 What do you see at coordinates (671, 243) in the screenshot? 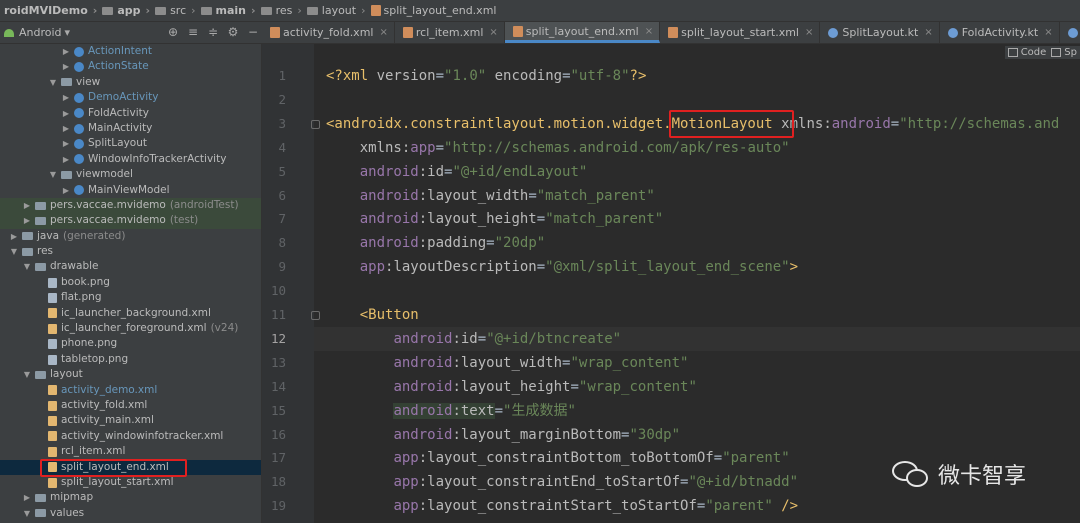
I see `code-line: 8 android:padding="20dp"` at bounding box center [671, 243].